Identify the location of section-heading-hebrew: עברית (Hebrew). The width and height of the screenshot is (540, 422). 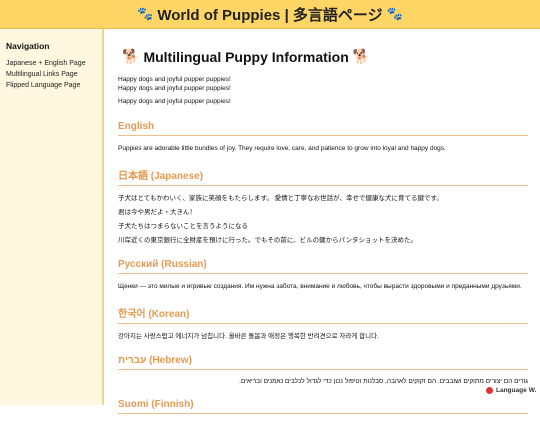
(323, 362).